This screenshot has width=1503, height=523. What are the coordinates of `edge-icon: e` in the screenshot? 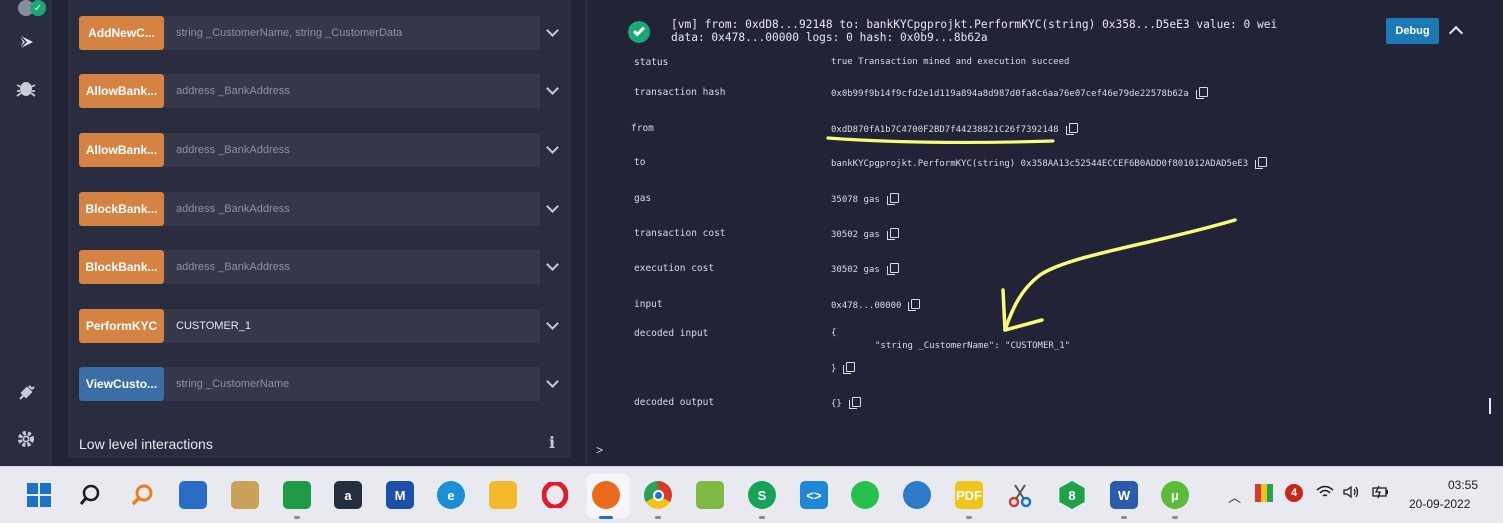 It's located at (451, 495).